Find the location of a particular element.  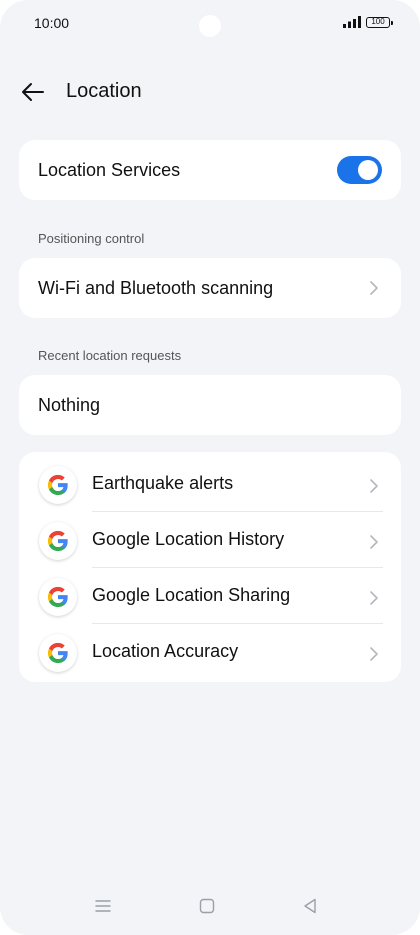

camera-cutout is located at coordinates (210, 26).